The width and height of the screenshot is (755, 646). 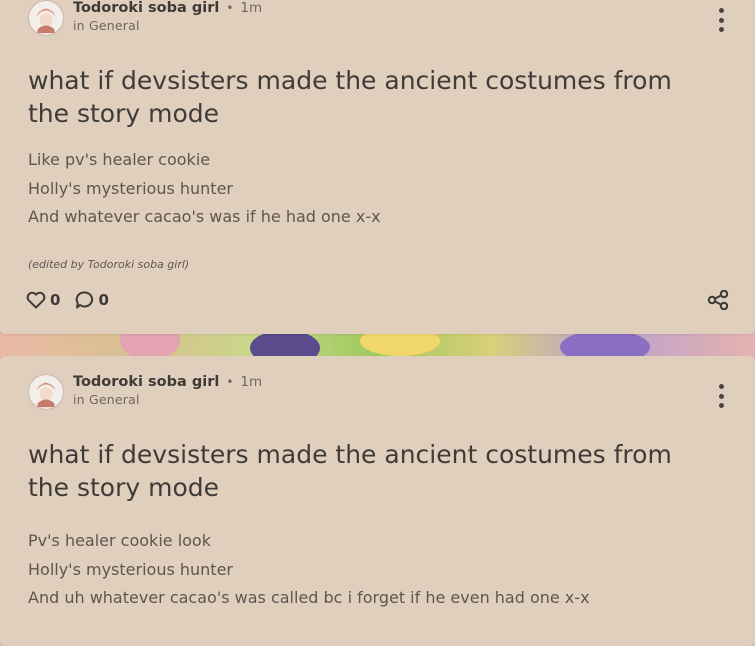 I want to click on comment-button: 0, so click(x=91, y=300).